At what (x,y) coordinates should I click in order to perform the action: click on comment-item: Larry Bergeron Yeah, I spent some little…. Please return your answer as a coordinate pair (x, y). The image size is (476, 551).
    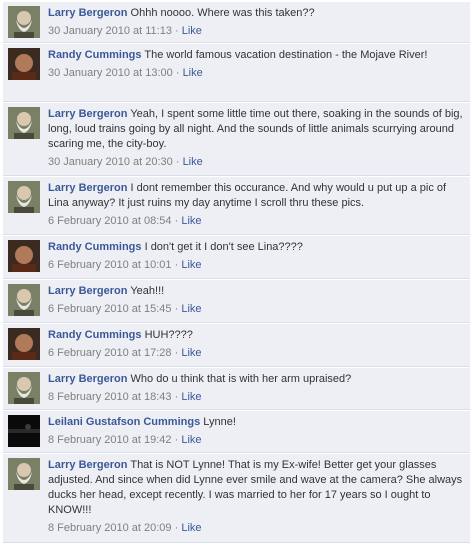
    Looking at the image, I should click on (236, 139).